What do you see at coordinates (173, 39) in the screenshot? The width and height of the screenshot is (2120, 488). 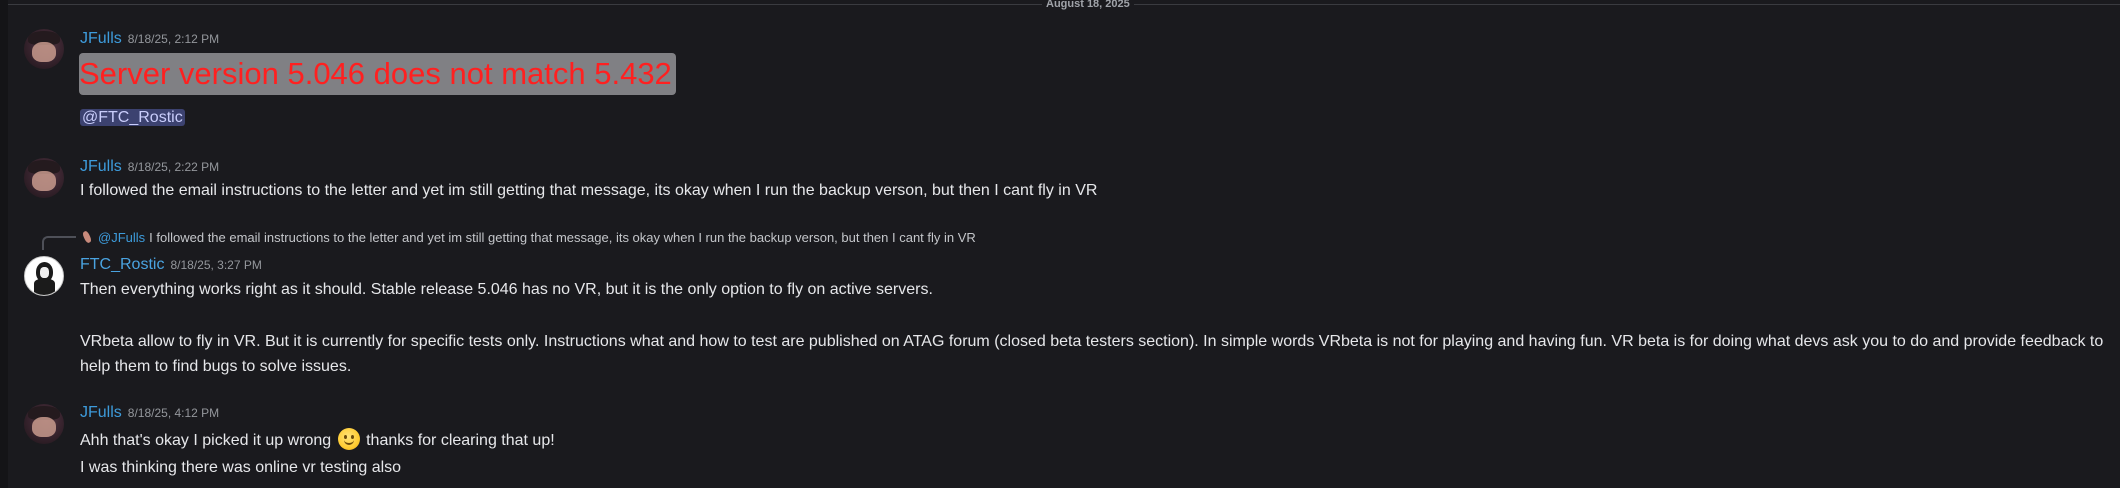 I see `timestamp: 8/18/25, 2:12 PM` at bounding box center [173, 39].